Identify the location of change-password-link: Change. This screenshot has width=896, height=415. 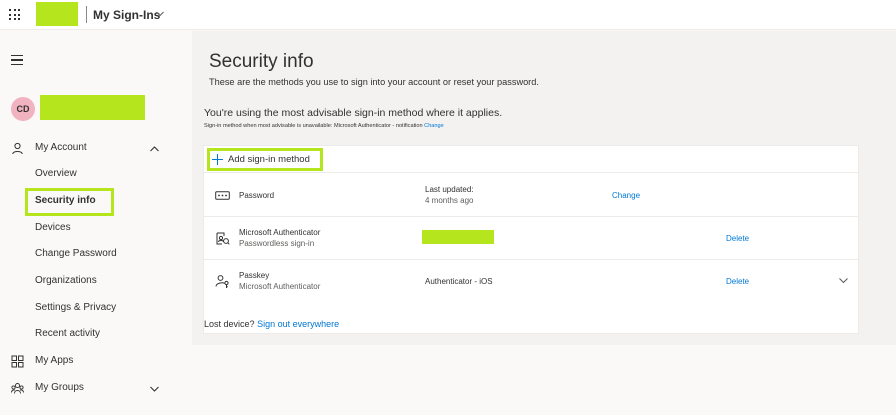
(626, 195).